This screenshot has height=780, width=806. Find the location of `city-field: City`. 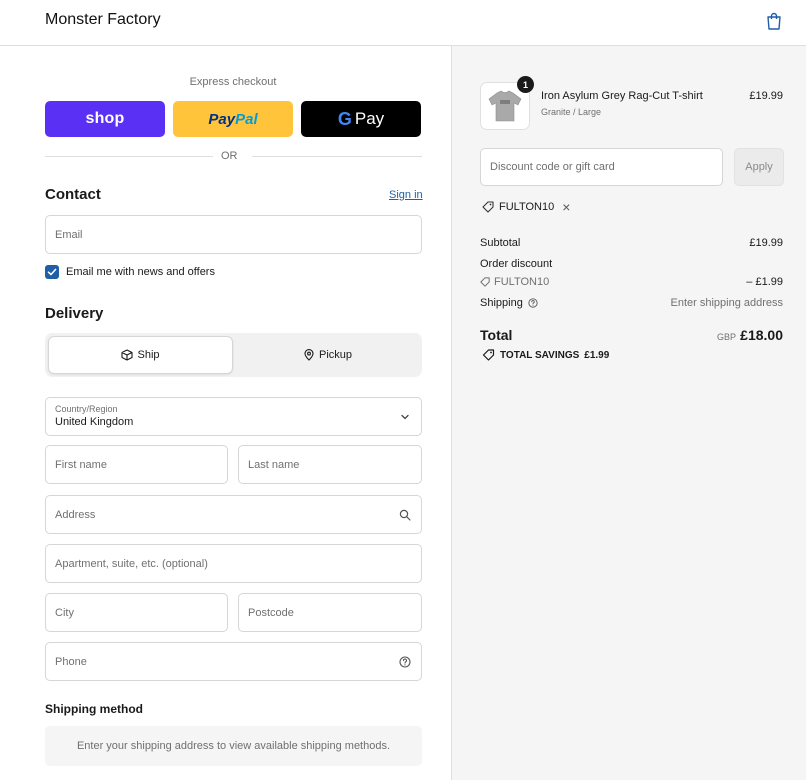

city-field: City is located at coordinates (136, 612).